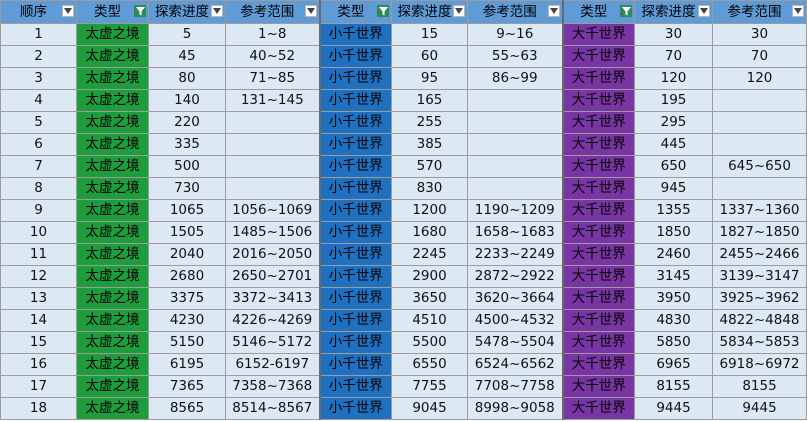  Describe the element at coordinates (673, 144) in the screenshot. I see `progress-cell: 445` at that location.